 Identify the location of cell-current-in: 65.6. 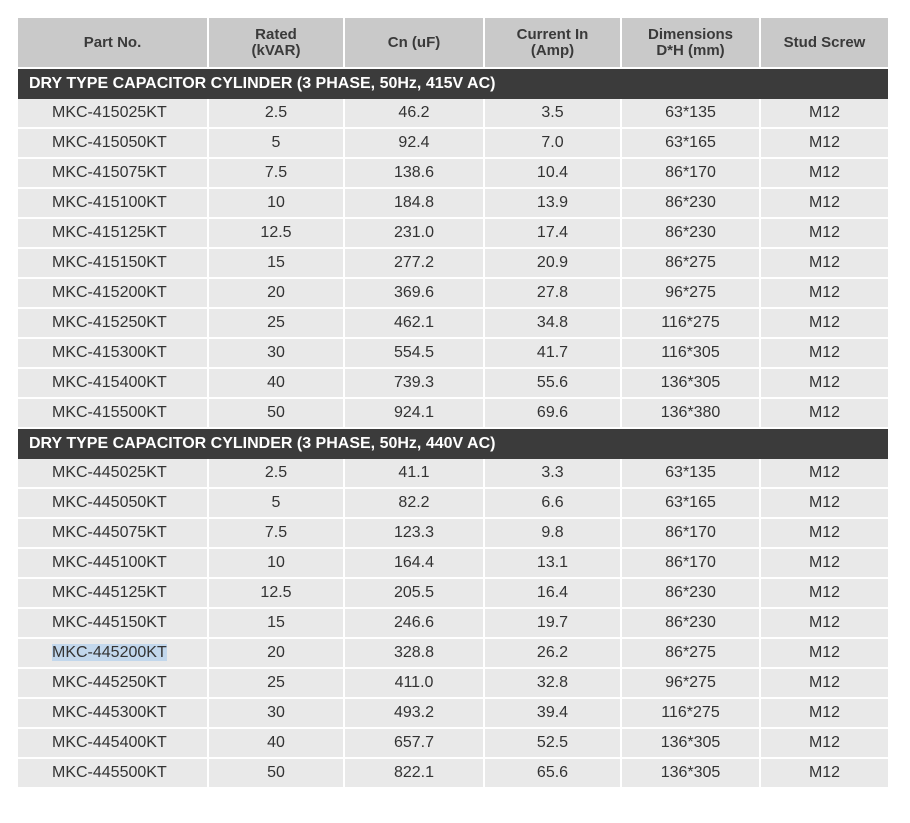
(553, 773).